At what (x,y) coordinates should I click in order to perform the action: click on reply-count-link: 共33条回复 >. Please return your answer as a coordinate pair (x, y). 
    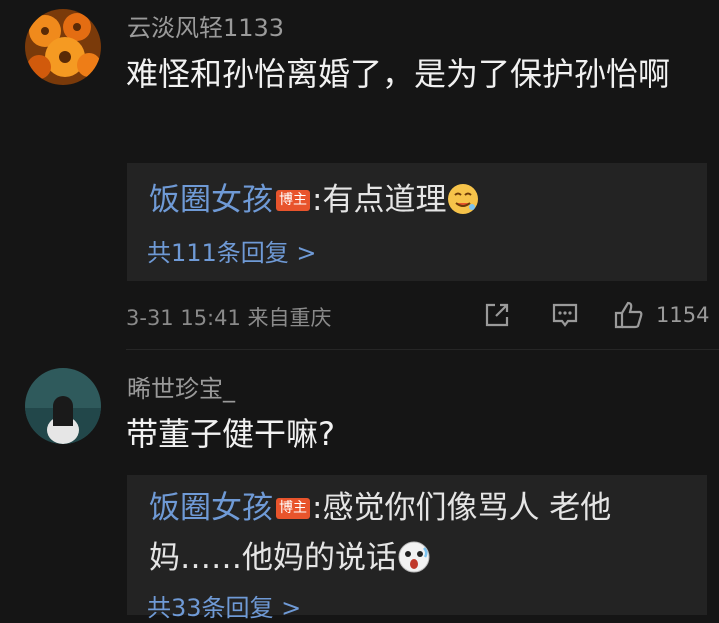
    Looking at the image, I should click on (224, 605).